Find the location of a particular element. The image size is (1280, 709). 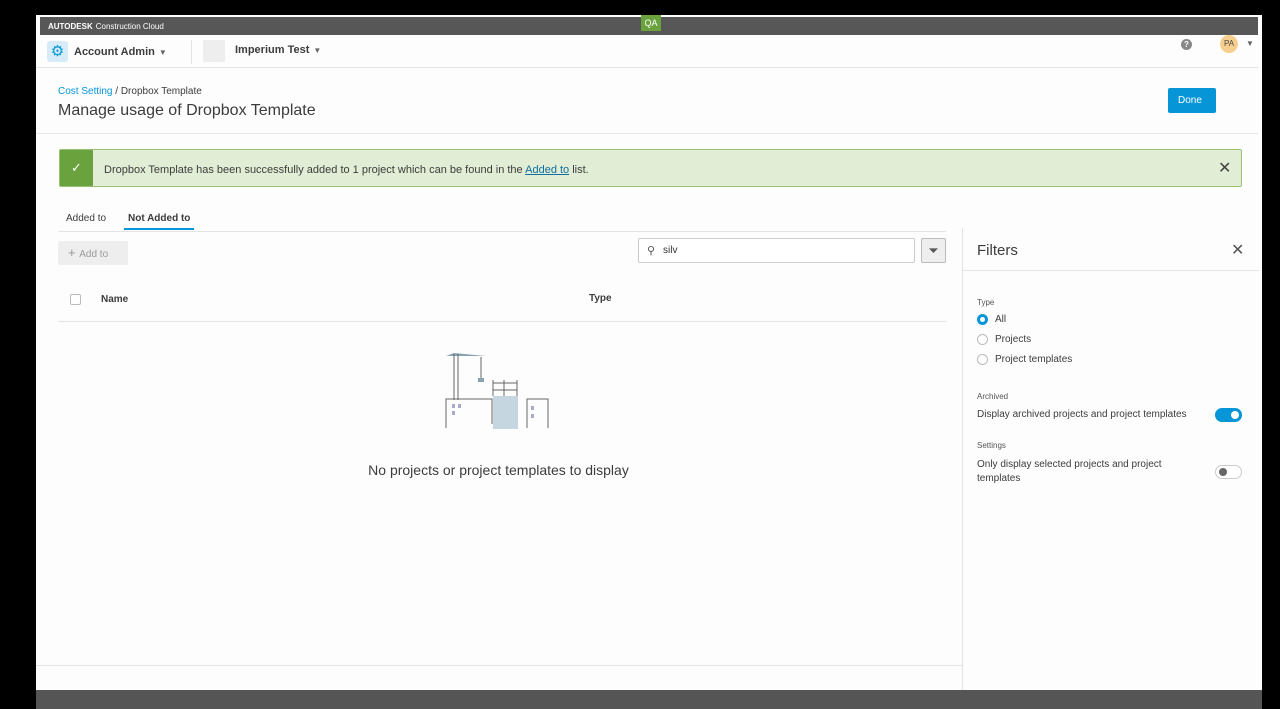

help-icon: ? is located at coordinates (1186, 44).